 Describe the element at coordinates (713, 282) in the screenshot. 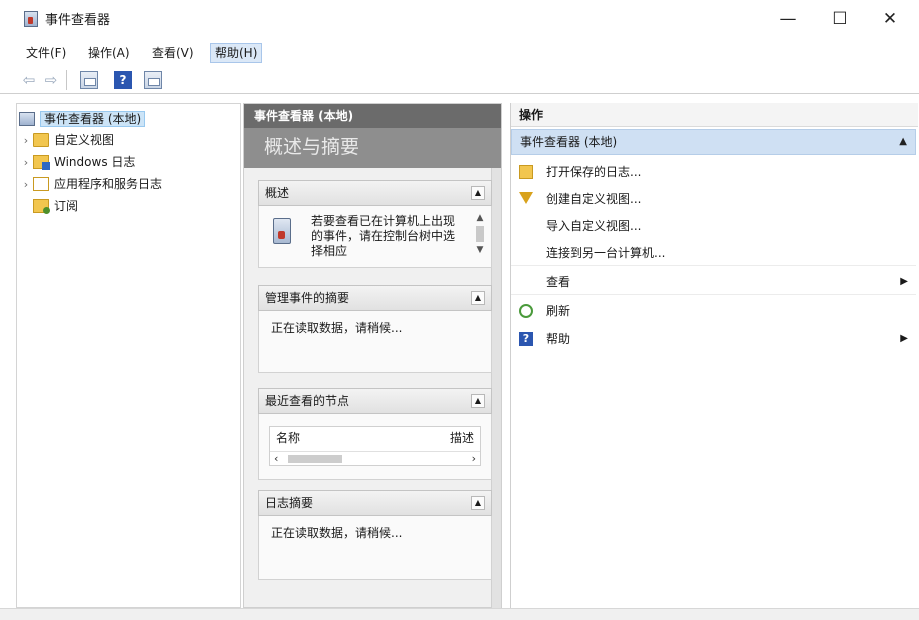

I see `action-view: 查看 ▶` at that location.